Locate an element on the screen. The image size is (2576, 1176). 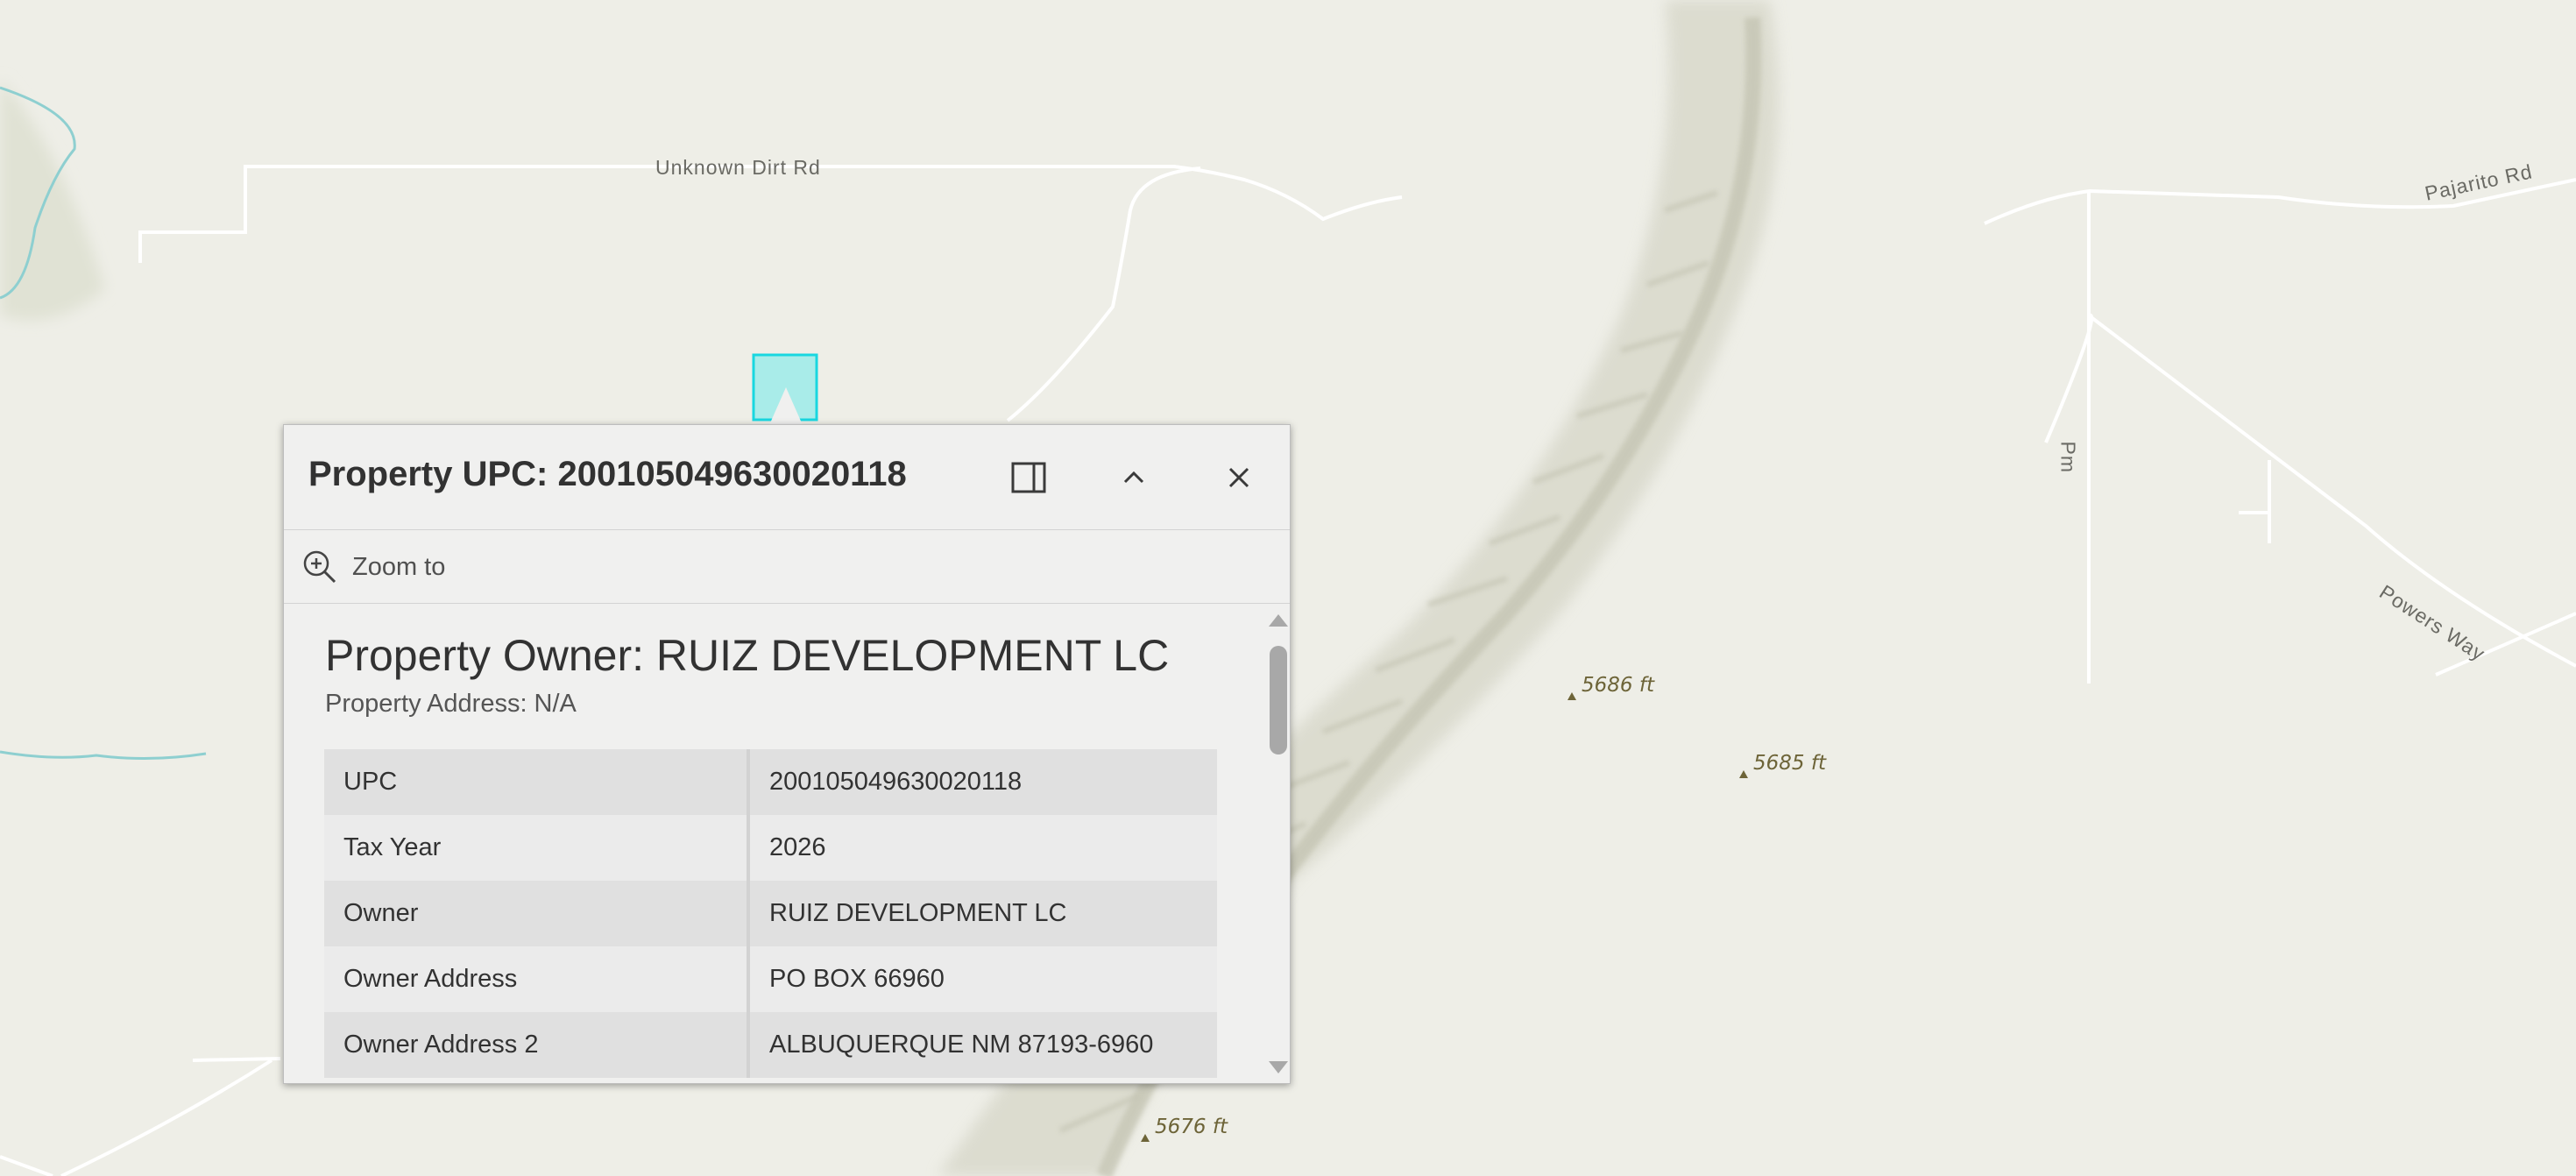
road-label-pm: Pm is located at coordinates (2068, 458).